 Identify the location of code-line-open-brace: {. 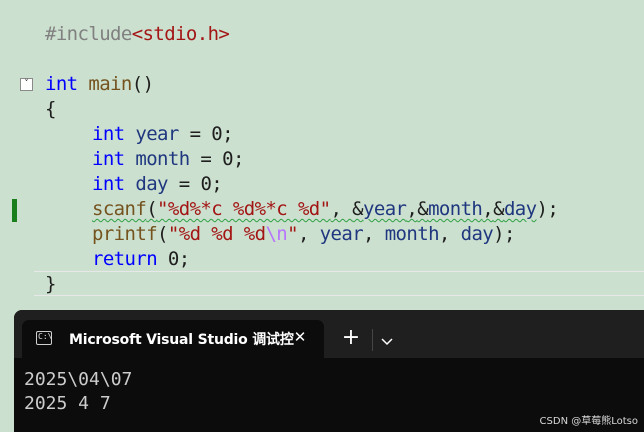
(50, 109).